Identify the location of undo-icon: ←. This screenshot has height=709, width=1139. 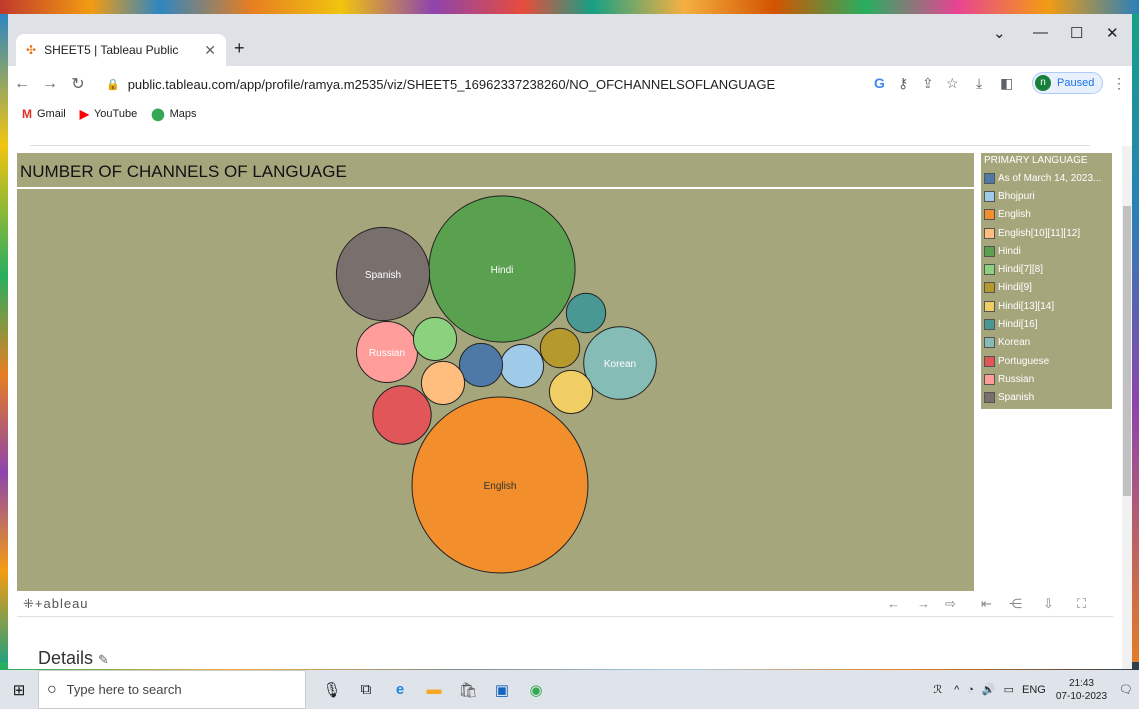
(893, 603).